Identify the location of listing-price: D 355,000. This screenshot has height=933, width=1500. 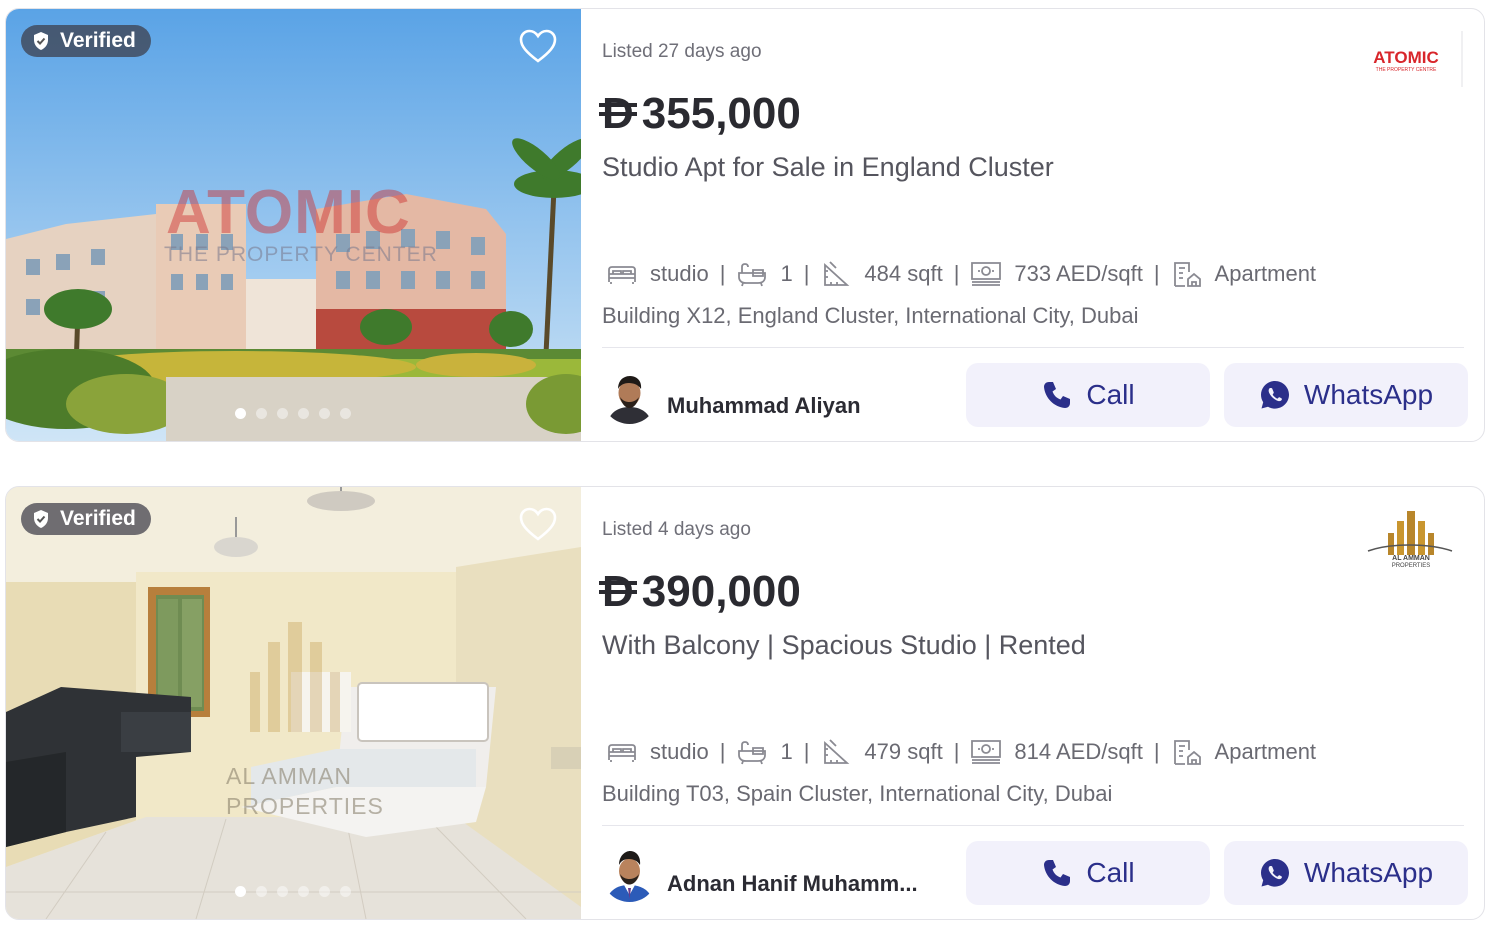
(700, 114).